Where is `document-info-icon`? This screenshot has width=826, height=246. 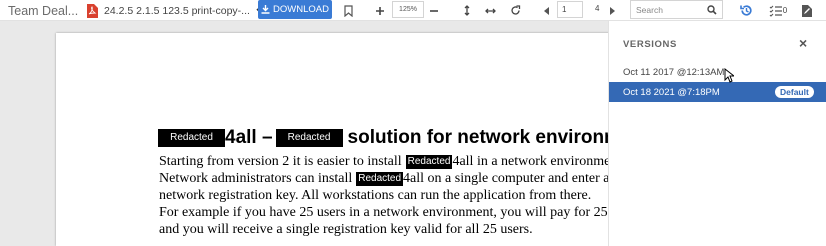 document-info-icon is located at coordinates (807, 10).